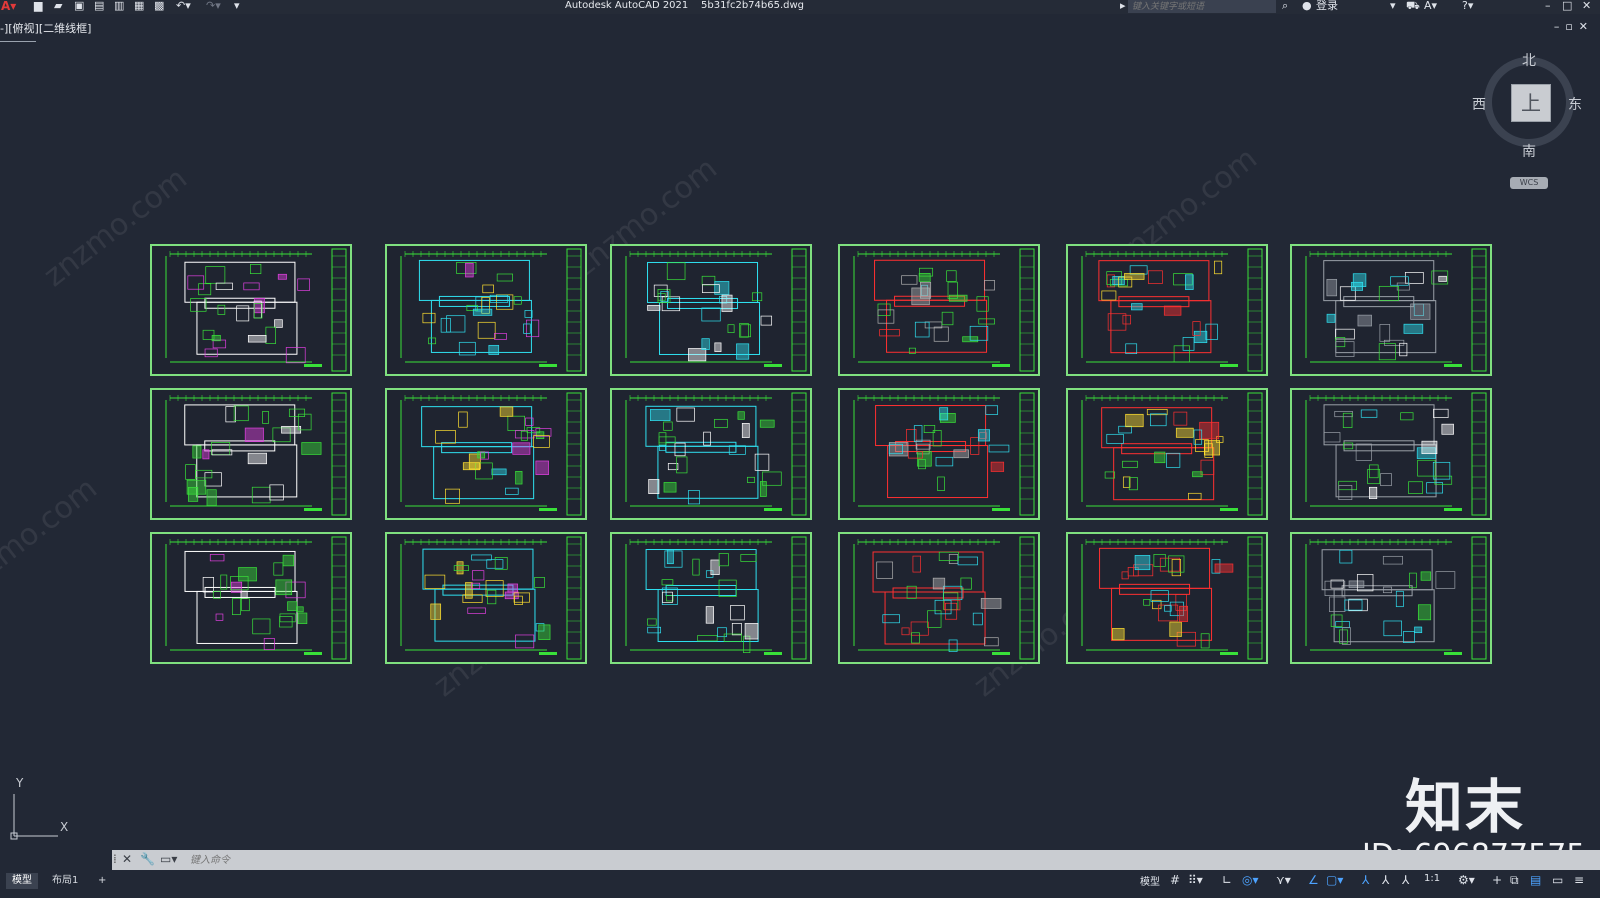  What do you see at coordinates (1535, 880) in the screenshot?
I see `quick-properties-icon: ▤` at bounding box center [1535, 880].